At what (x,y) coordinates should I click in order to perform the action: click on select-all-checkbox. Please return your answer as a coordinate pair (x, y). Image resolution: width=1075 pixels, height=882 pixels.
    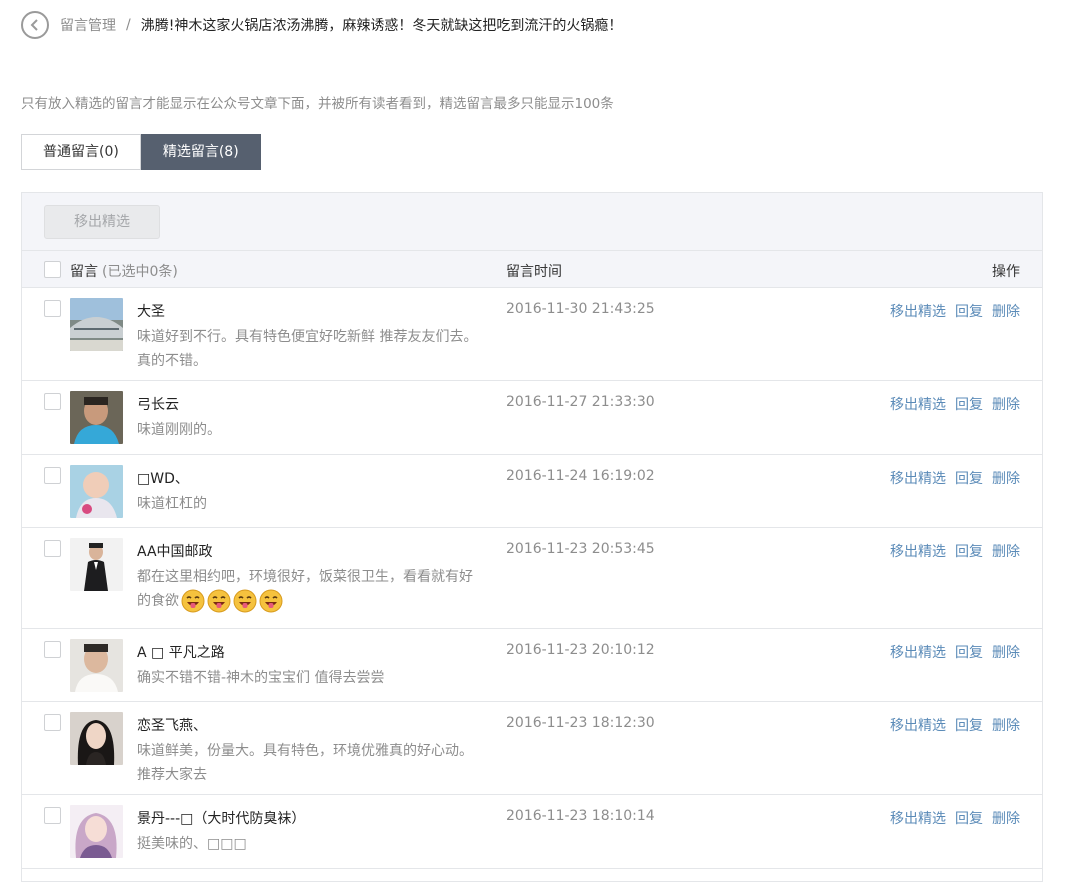
    Looking at the image, I should click on (52, 269).